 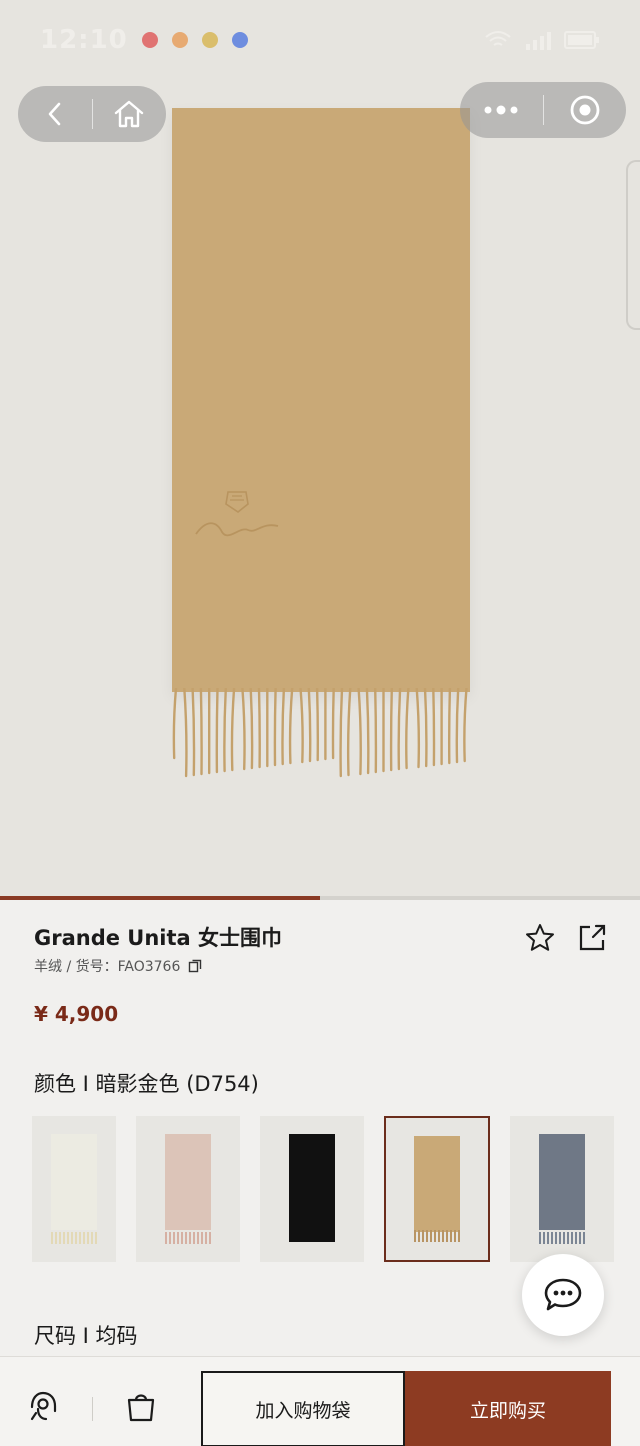 What do you see at coordinates (146, 1084) in the screenshot?
I see `color-selection-label: 颜色 I 暗影金色 (D754)` at bounding box center [146, 1084].